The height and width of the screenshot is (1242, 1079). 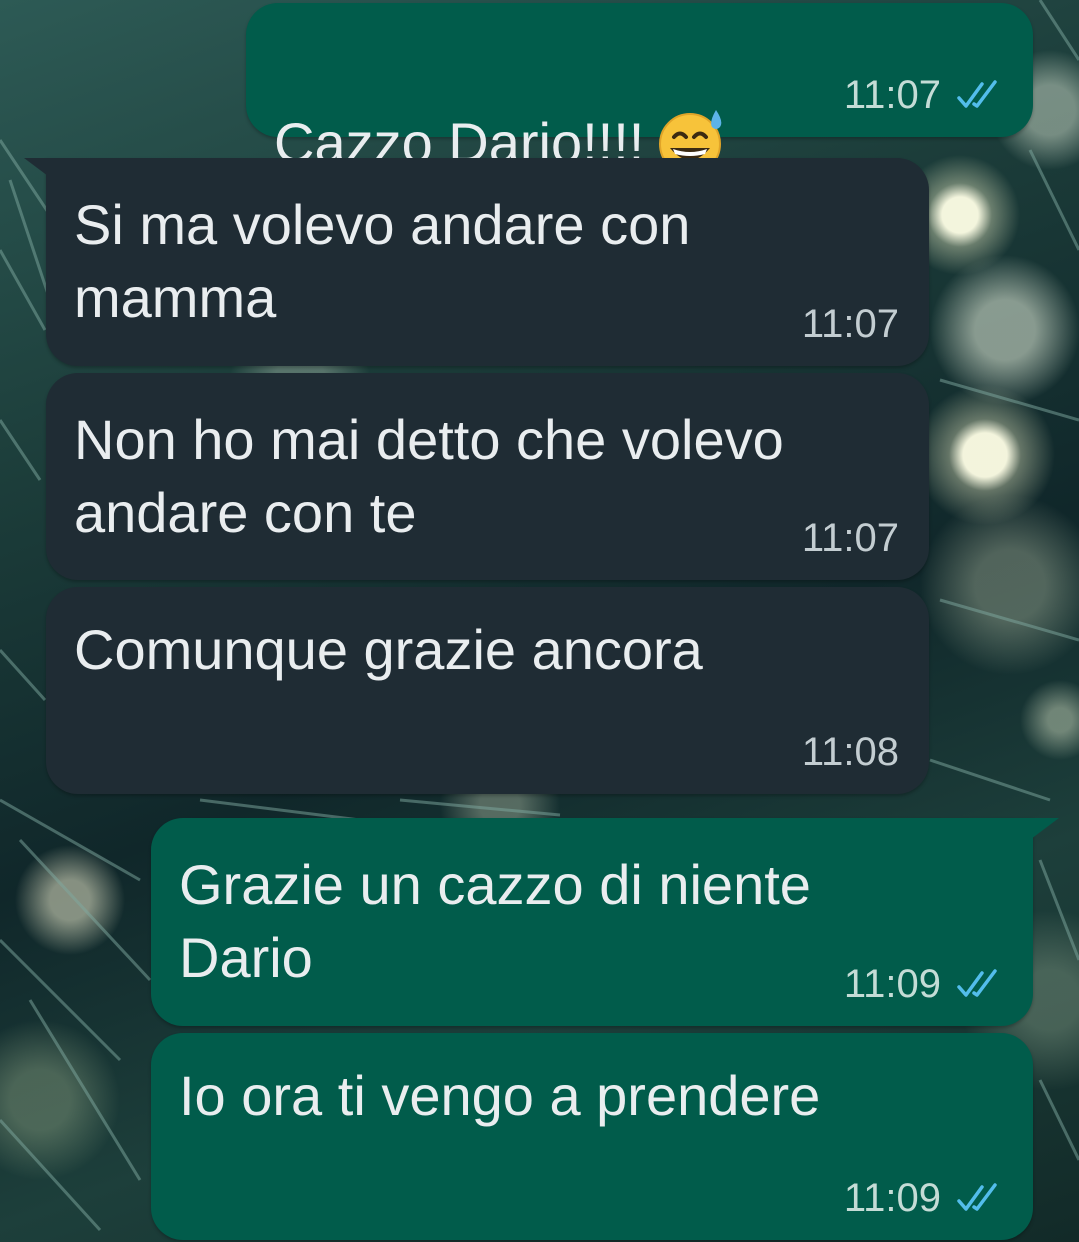 What do you see at coordinates (592, 1136) in the screenshot?
I see `message-bubble-outgoing: Io ora ti vengo a prendere 11:09` at bounding box center [592, 1136].